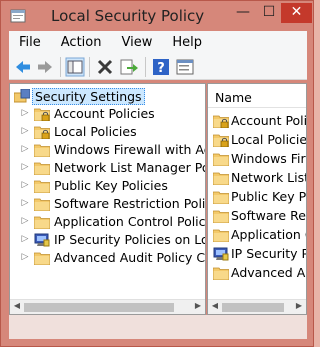 The height and width of the screenshot is (347, 320). I want to click on tree-item-label: Public Key Policies, so click(111, 185).